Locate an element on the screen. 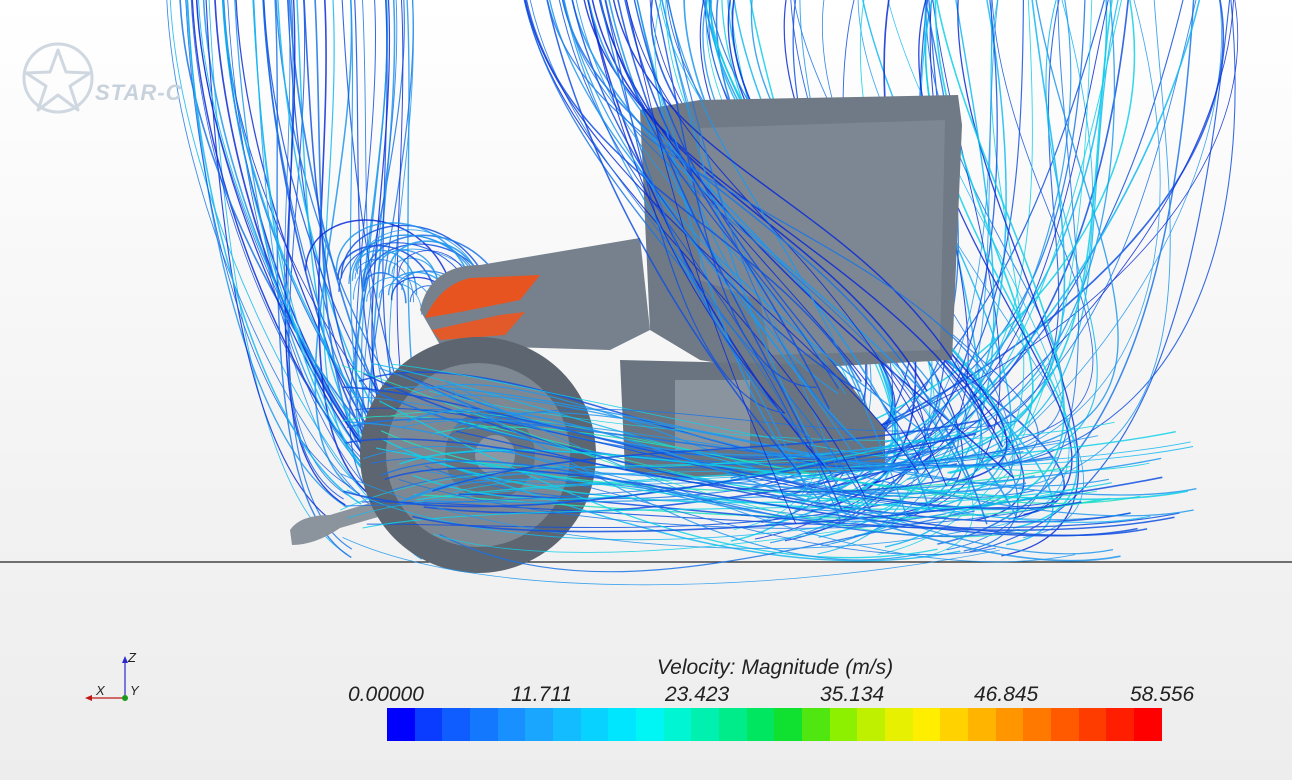 Image resolution: width=1292 pixels, height=780 pixels. legend-tick: 23.423 is located at coordinates (697, 694).